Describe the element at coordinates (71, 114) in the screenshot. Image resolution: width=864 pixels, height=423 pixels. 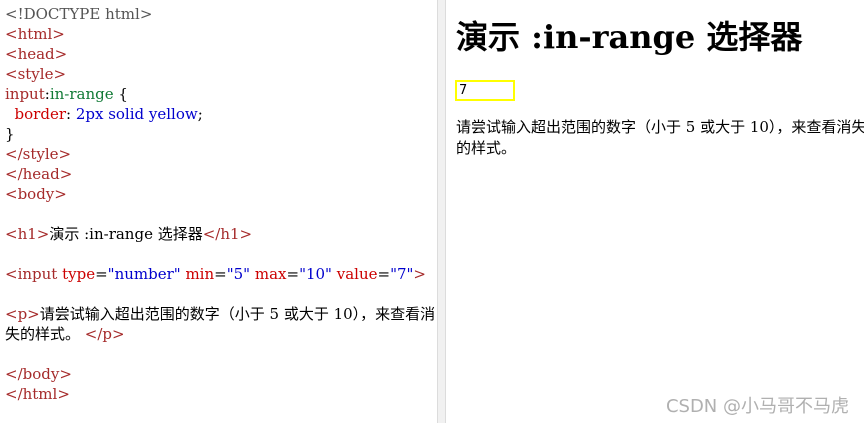
I see `css-prop-colon: :` at that location.